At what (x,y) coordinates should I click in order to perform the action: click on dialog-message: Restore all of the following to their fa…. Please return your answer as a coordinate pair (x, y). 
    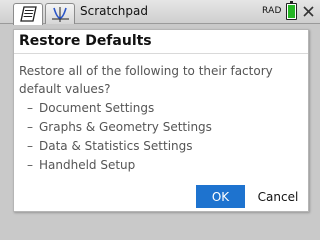
    Looking at the image, I should click on (146, 80).